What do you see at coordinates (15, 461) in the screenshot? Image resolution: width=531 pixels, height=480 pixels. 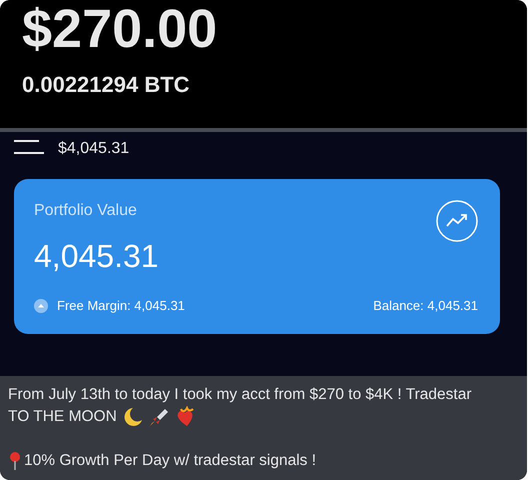 I see `pushpin-icon` at bounding box center [15, 461].